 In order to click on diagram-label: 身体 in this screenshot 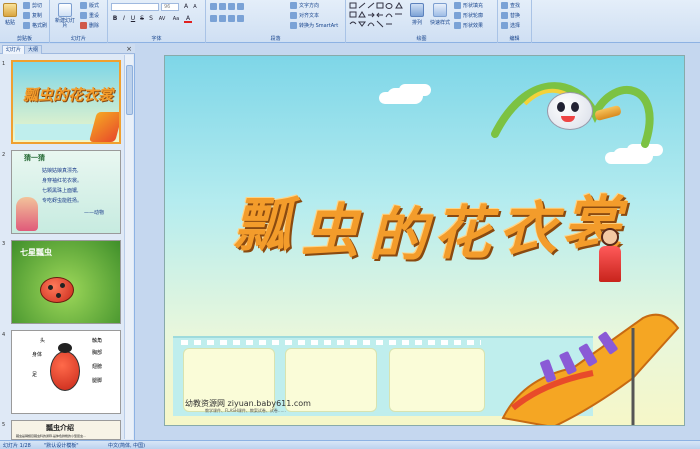, I will do `click(37, 355)`.